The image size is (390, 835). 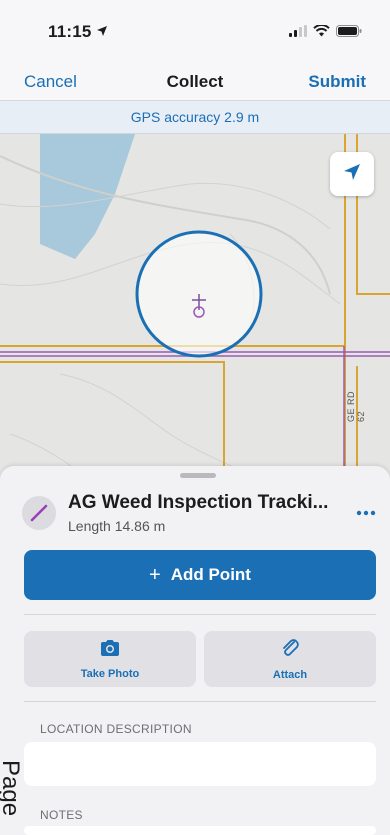 I want to click on status-time: 11:15, so click(x=78, y=32).